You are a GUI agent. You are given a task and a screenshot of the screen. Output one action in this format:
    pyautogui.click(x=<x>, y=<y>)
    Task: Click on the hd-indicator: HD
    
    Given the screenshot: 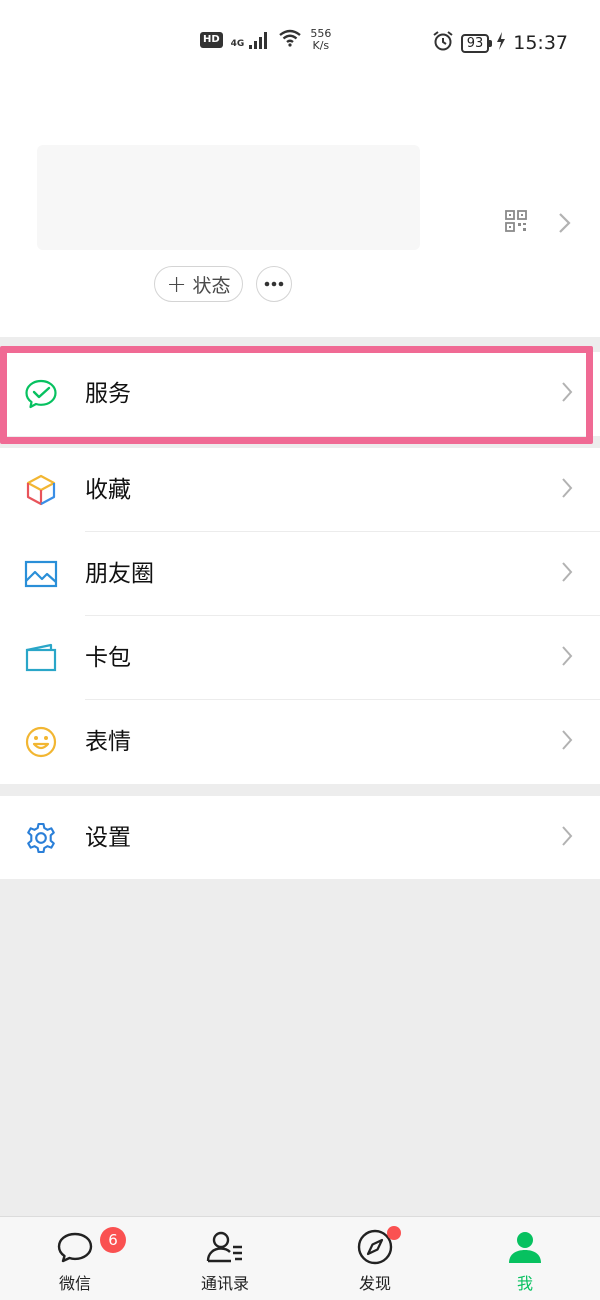 What is the action you would take?
    pyautogui.click(x=211, y=40)
    